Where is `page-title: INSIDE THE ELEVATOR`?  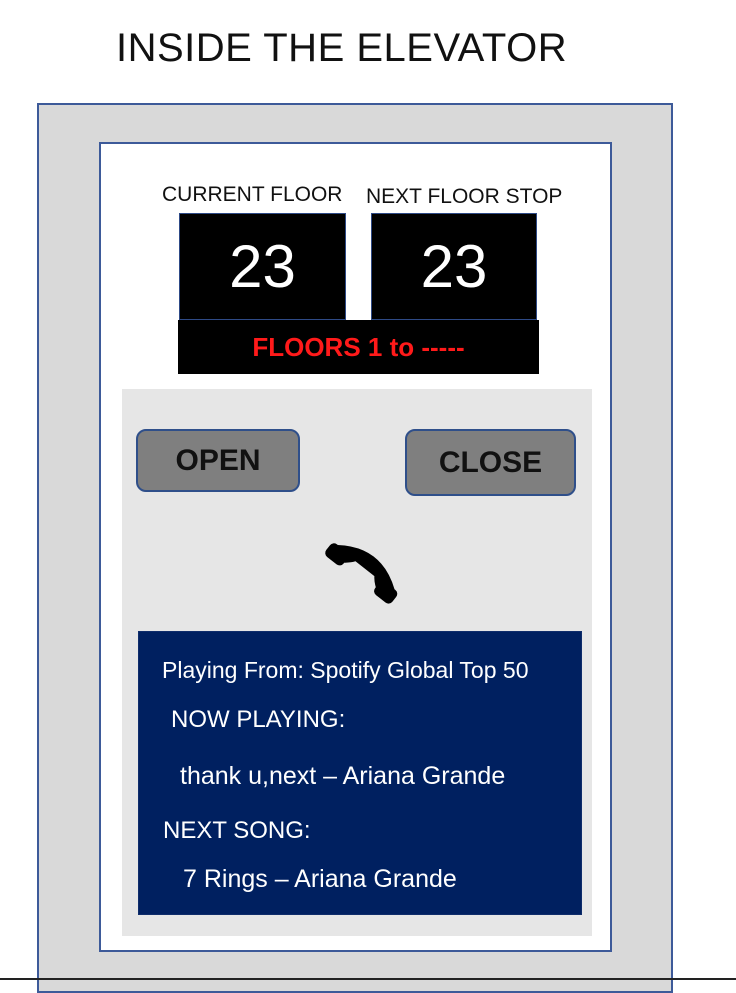 page-title: INSIDE THE ELEVATOR is located at coordinates (342, 48).